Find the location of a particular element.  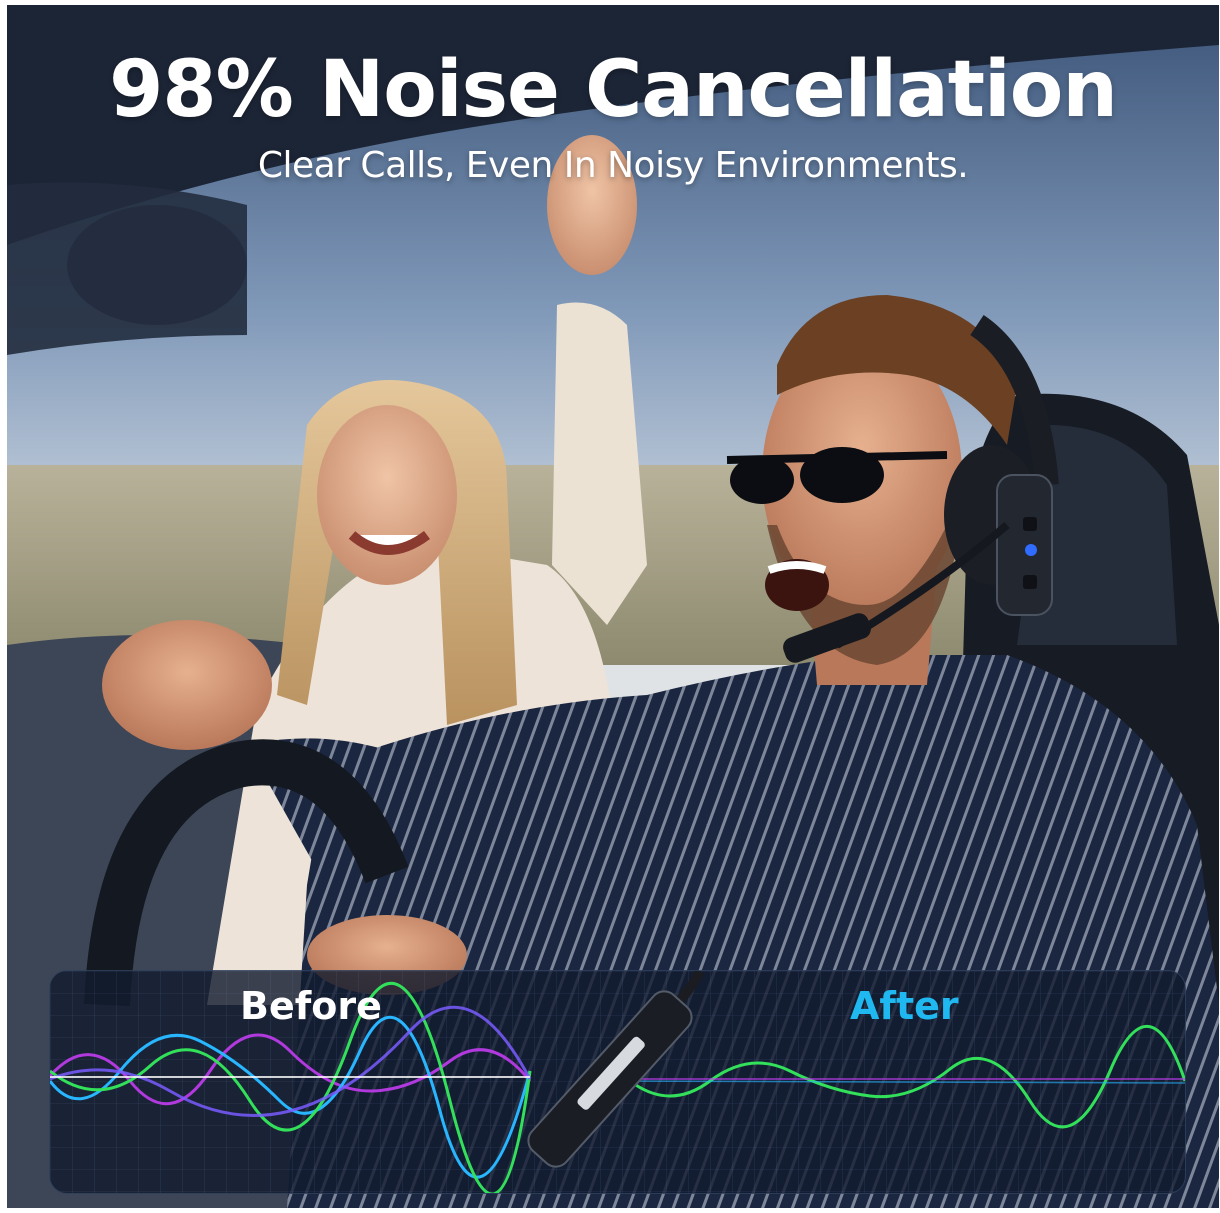

headline: 98% Noise Cancellation is located at coordinates (613, 90).